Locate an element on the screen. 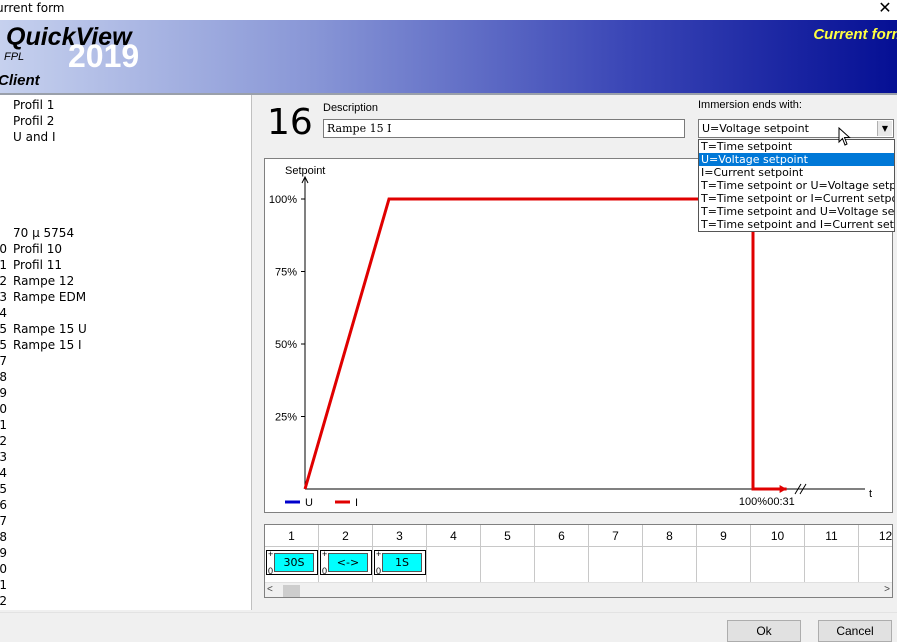 The image size is (897, 642). grid-column-header: 10 is located at coordinates (777, 536).